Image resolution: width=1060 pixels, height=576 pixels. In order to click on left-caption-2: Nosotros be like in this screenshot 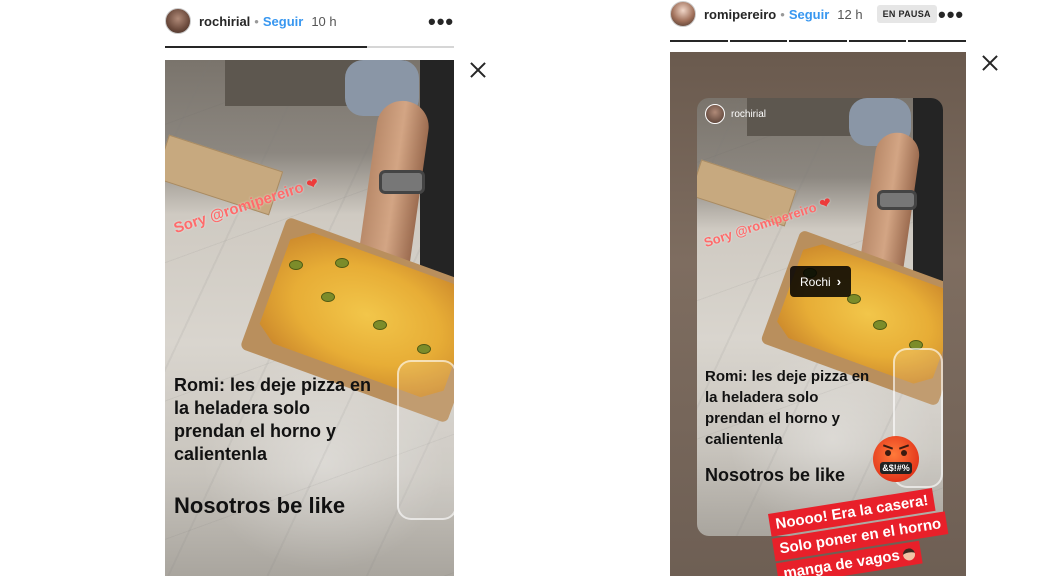, I will do `click(260, 505)`.